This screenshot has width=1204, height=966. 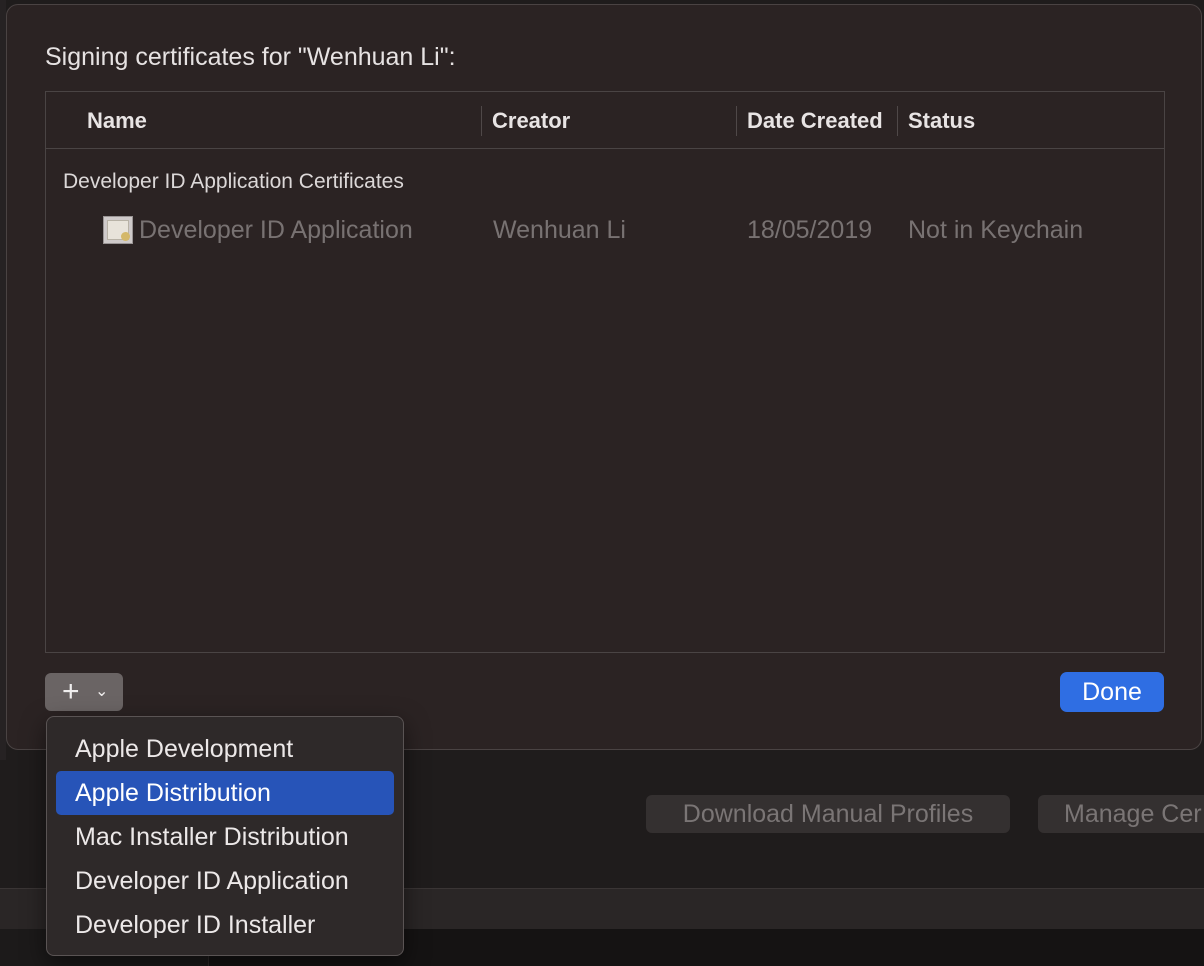 I want to click on menu-item-mac-installer-distribution: Mac Installer Distribution, so click(x=225, y=837).